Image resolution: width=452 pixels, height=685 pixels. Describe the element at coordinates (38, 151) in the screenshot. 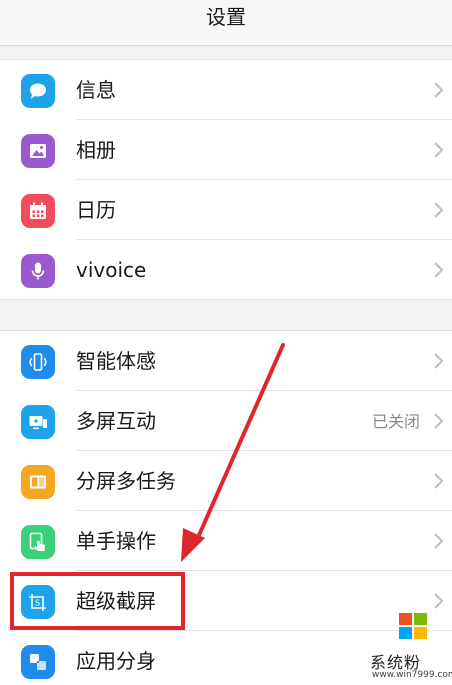

I see `gallery-icon` at that location.